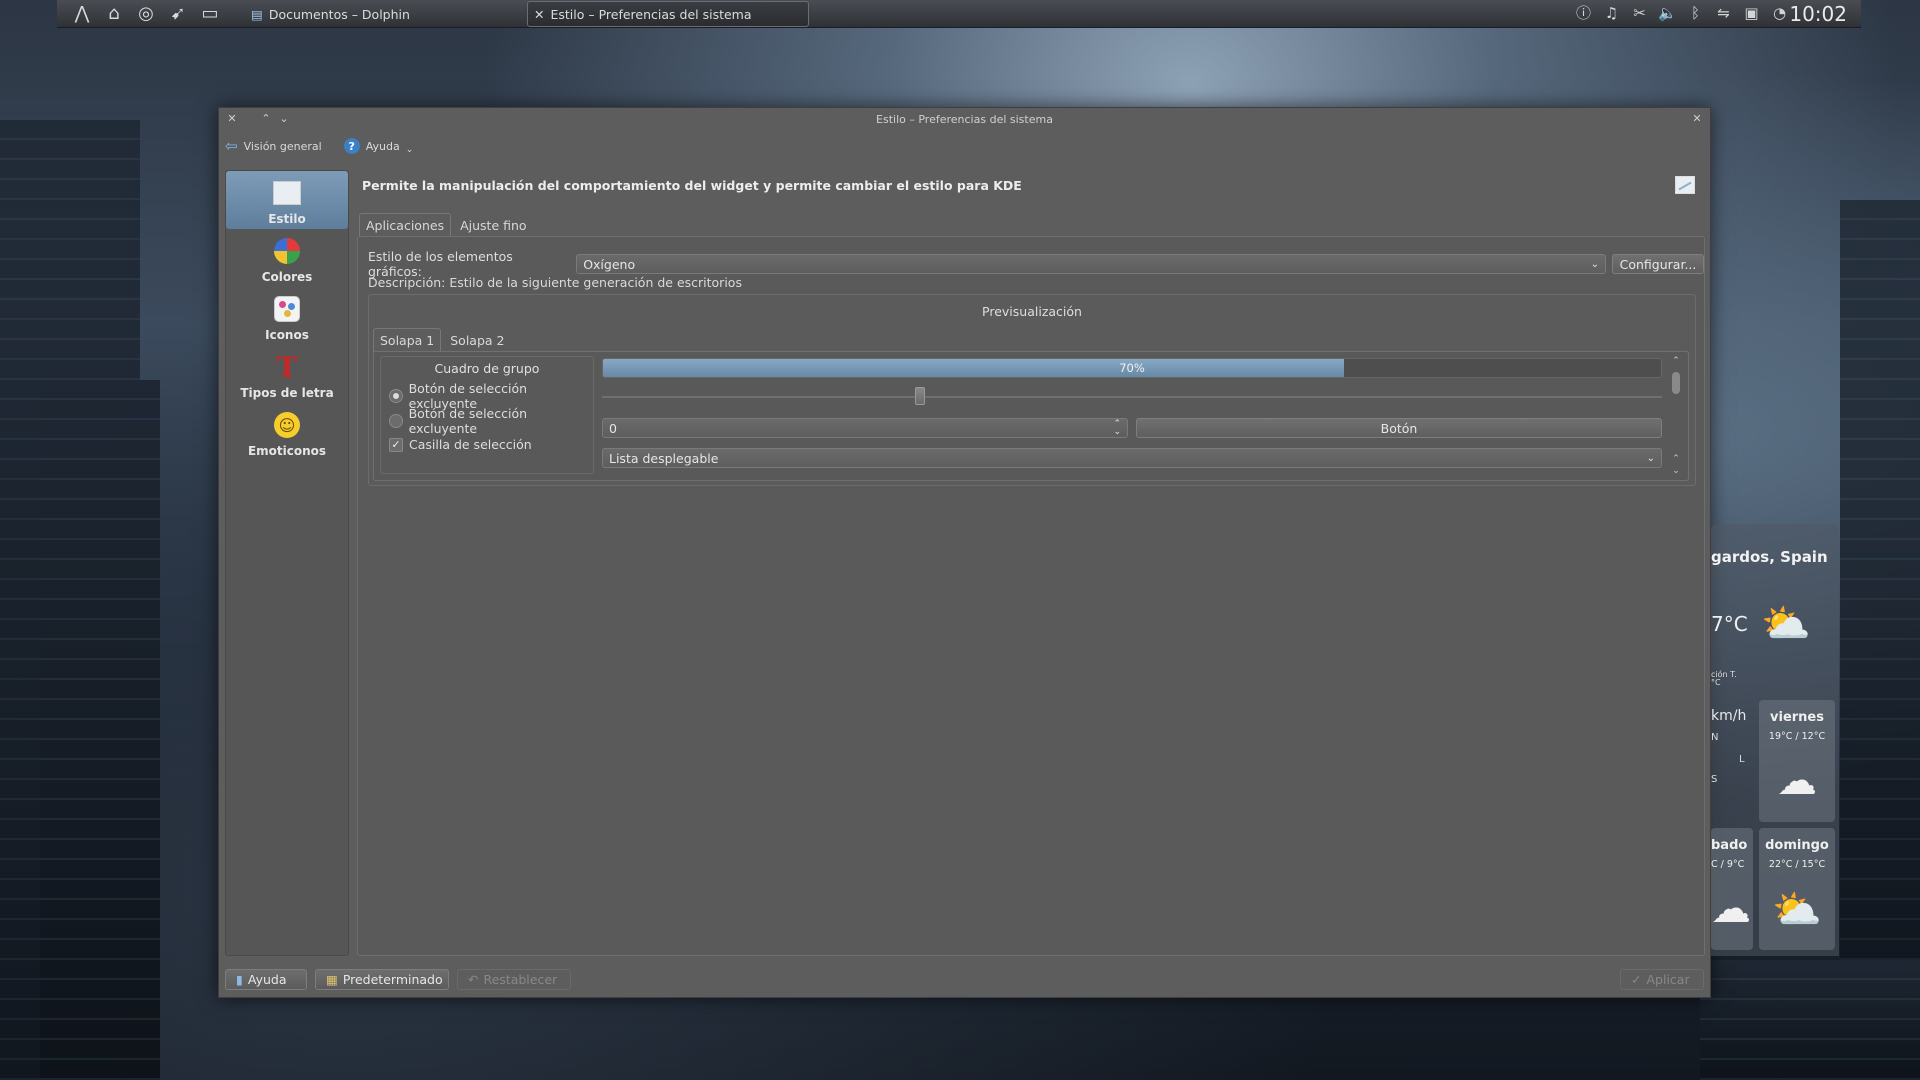  I want to click on preview-tabs: Solapa 1 Solapa 2, so click(442, 340).